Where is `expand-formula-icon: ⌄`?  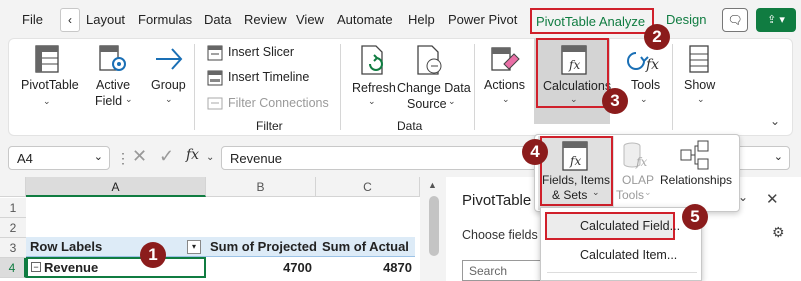
expand-formula-icon: ⌄ is located at coordinates (778, 156).